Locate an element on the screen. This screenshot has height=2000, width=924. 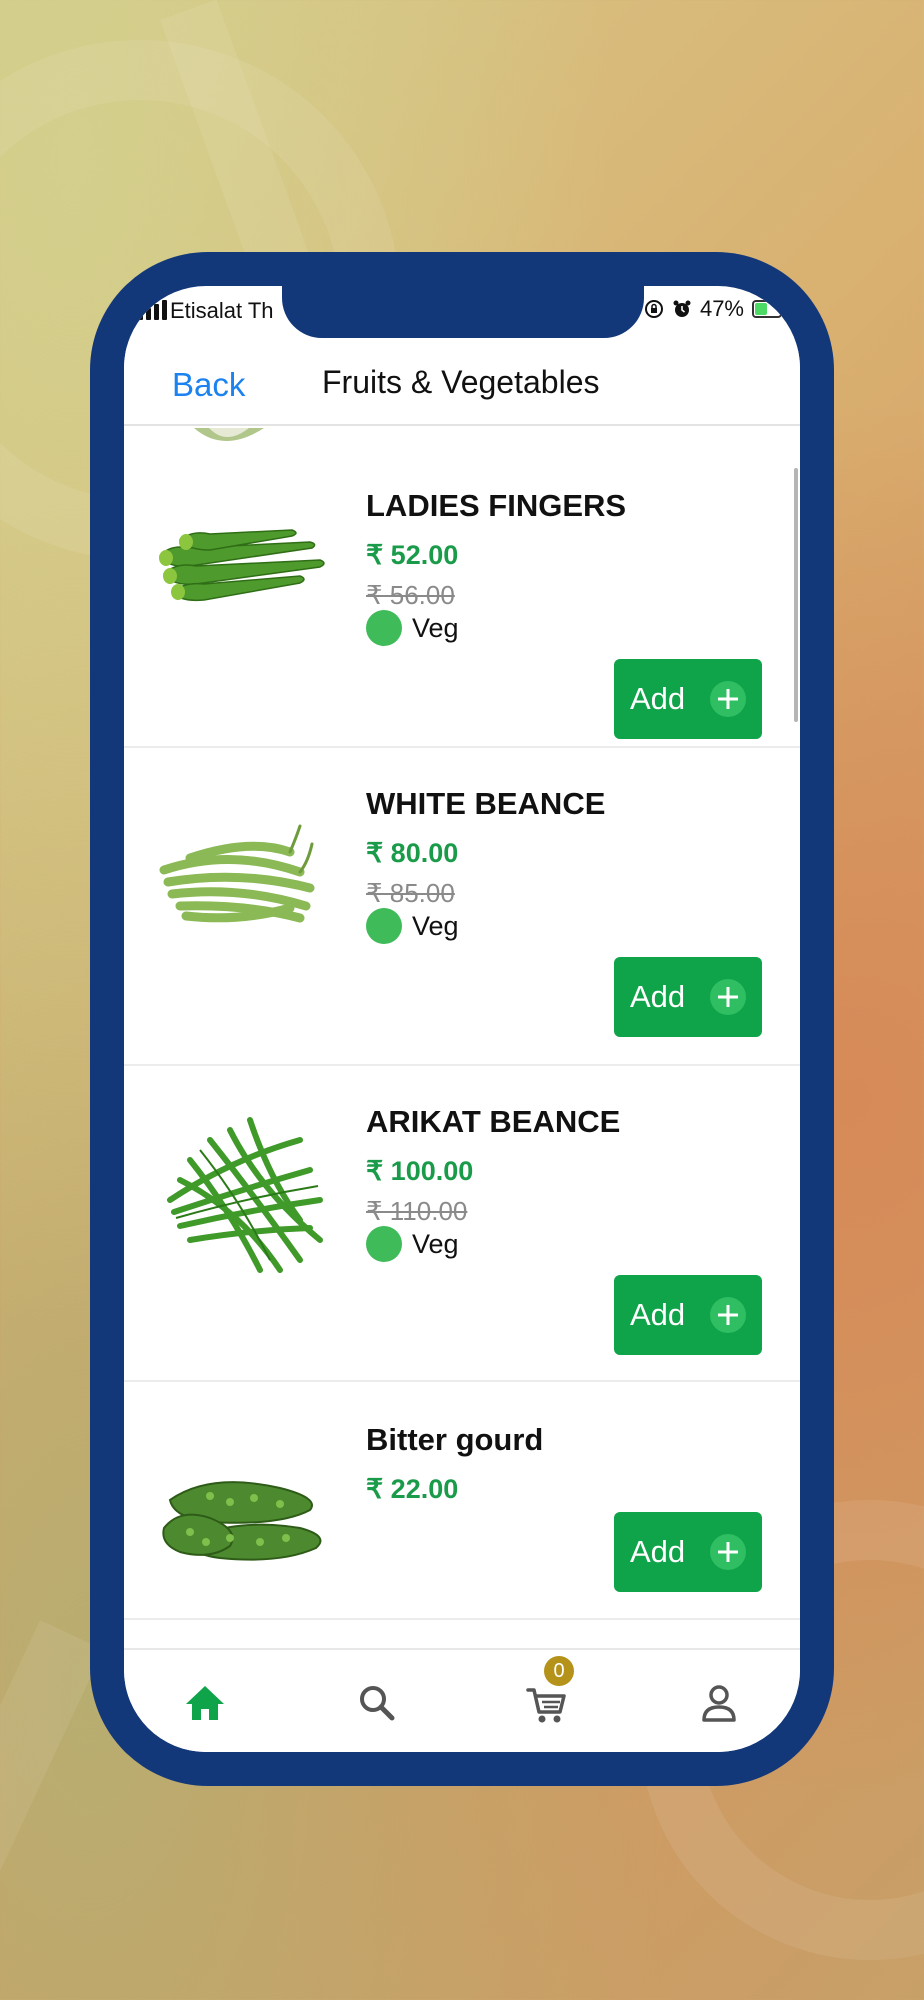
battery-icon is located at coordinates (769, 309).